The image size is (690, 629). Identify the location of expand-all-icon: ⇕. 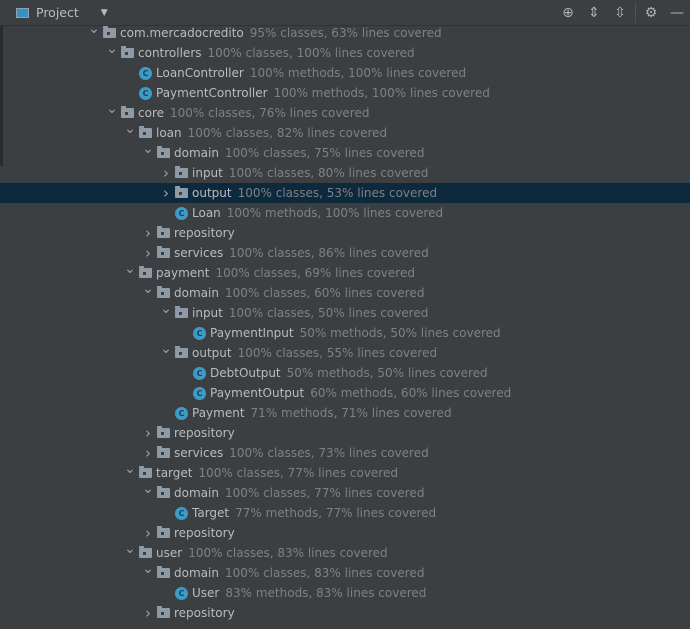
(594, 13).